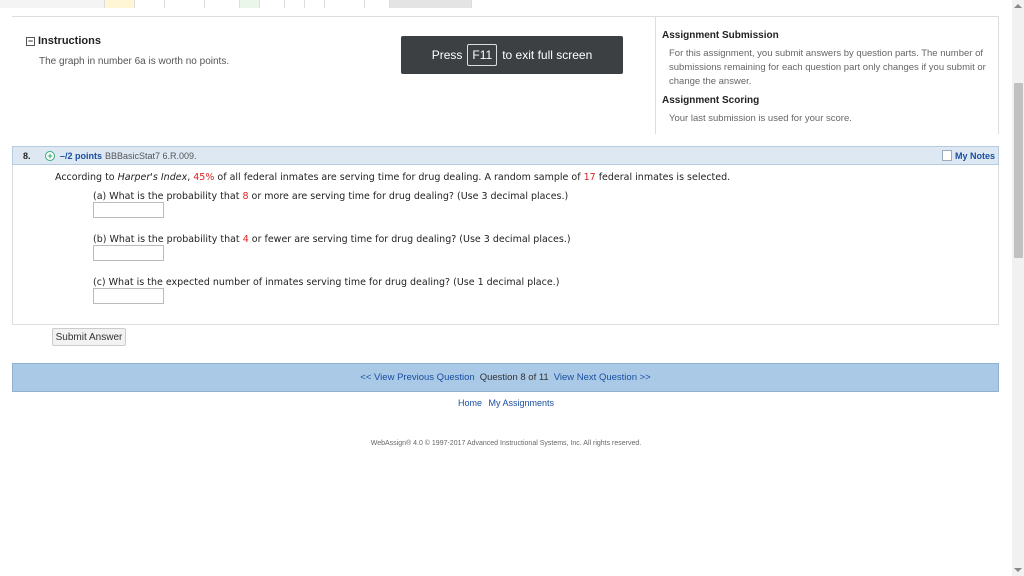 The height and width of the screenshot is (576, 1024). Describe the element at coordinates (522, 403) in the screenshot. I see `my-assignments-link: My Assignments` at that location.